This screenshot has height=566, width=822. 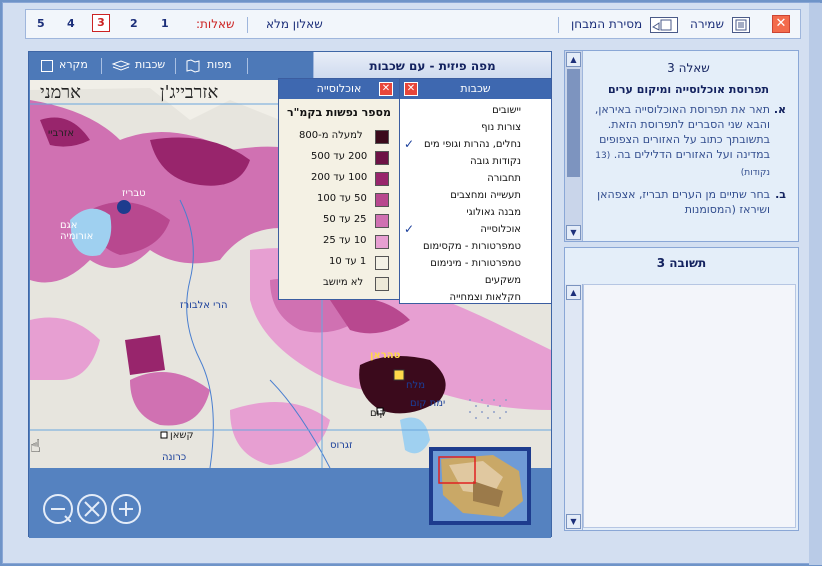 I want to click on layer-item-industry: תעשייה ומחצבים, so click(x=475, y=195).